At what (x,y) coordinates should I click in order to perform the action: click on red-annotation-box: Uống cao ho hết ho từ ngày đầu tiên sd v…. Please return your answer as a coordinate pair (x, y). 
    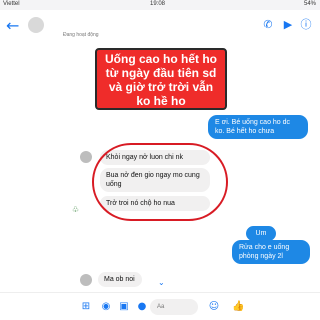
    Looking at the image, I should click on (161, 79).